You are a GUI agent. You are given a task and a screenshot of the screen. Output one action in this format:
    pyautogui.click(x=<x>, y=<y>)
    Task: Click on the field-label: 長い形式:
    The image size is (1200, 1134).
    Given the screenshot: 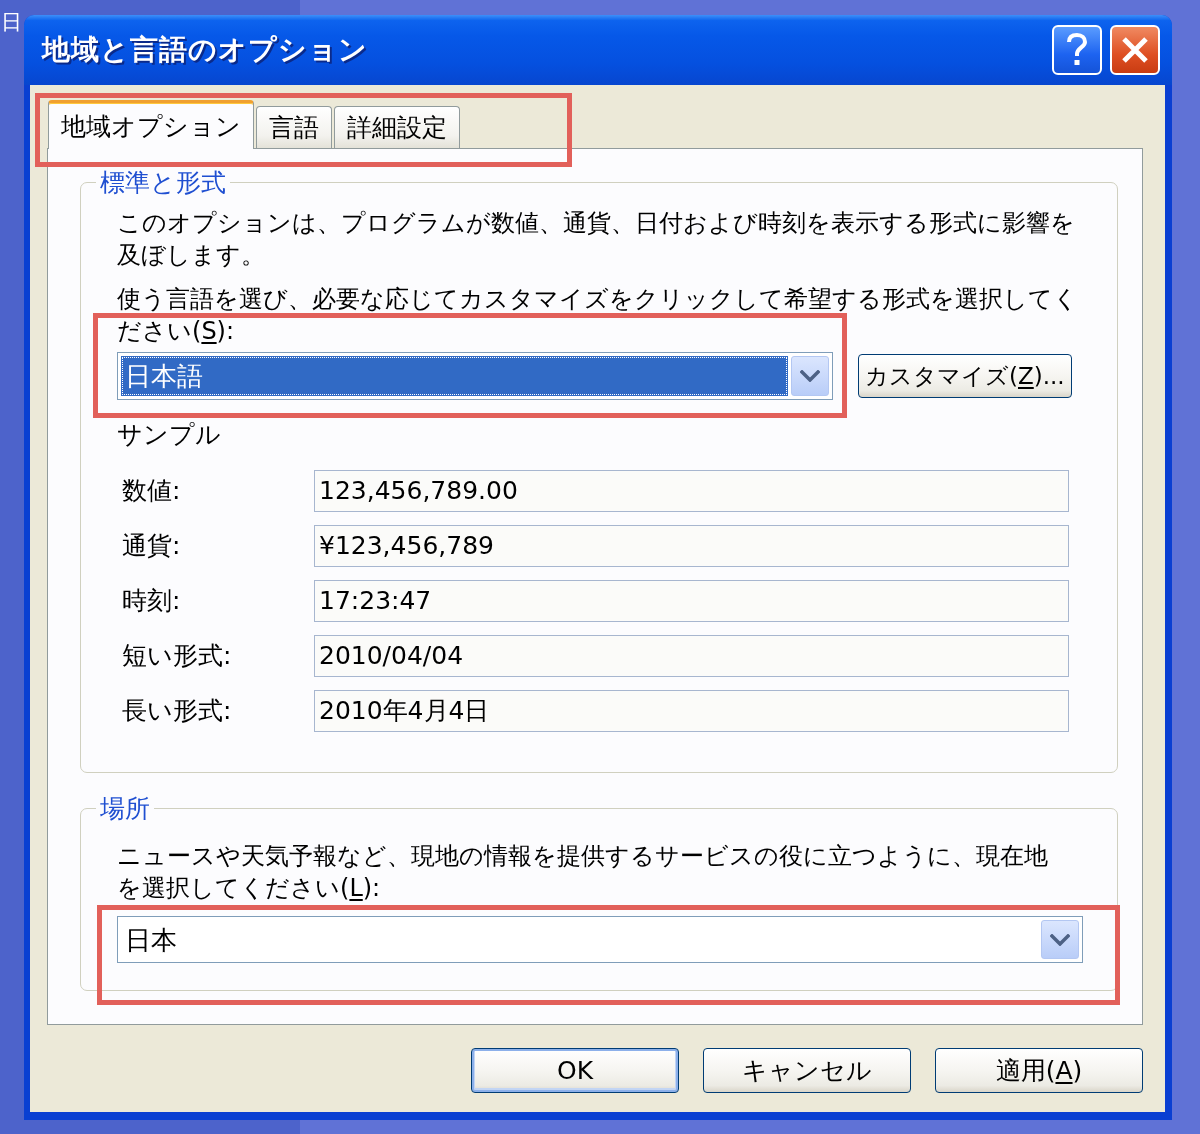 What is the action you would take?
    pyautogui.click(x=177, y=711)
    